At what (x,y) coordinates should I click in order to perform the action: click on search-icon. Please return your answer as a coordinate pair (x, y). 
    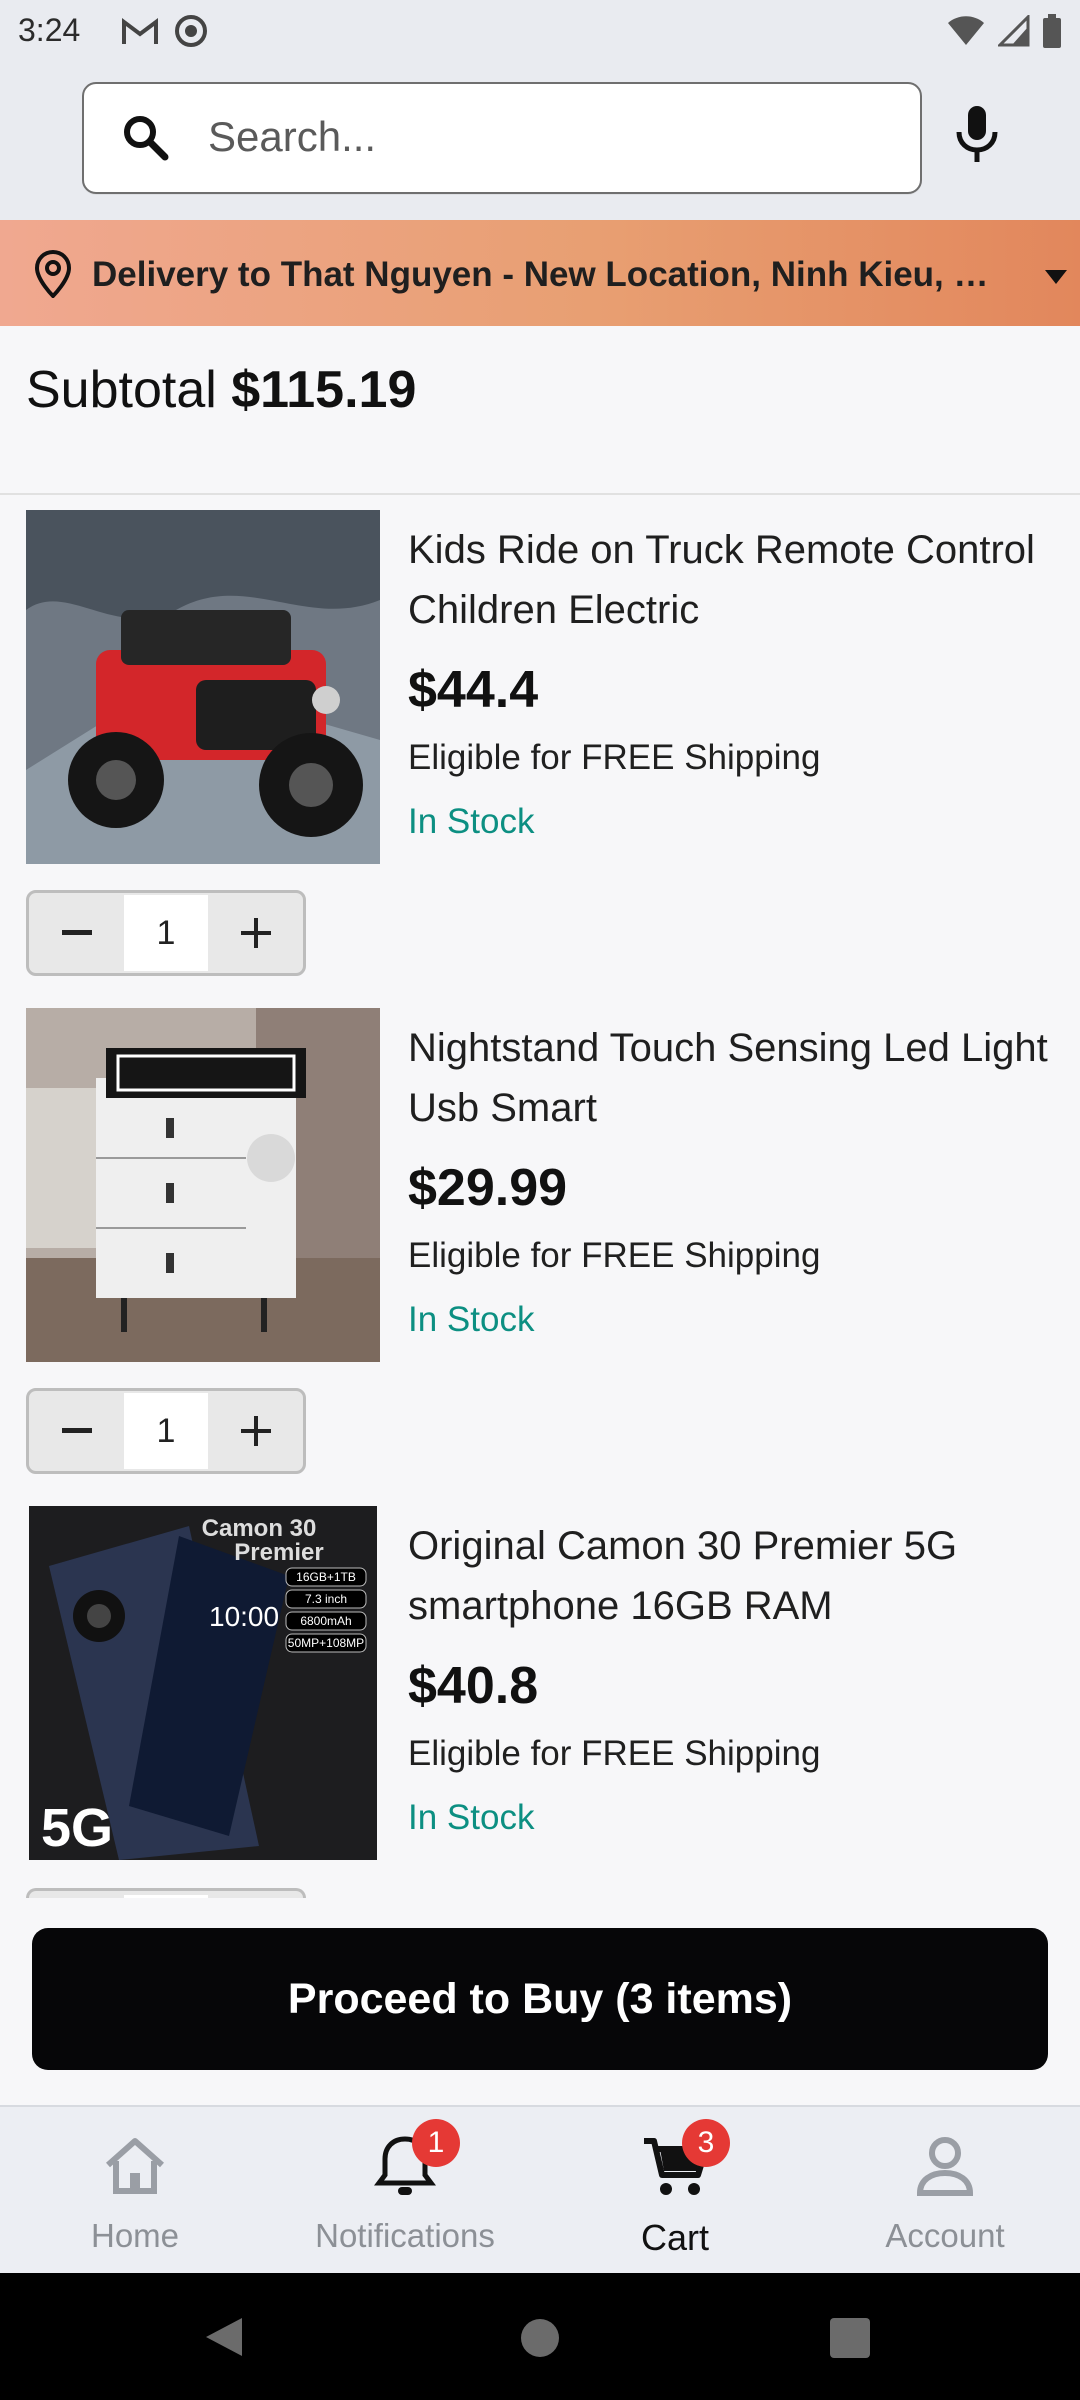
    Looking at the image, I should click on (145, 137).